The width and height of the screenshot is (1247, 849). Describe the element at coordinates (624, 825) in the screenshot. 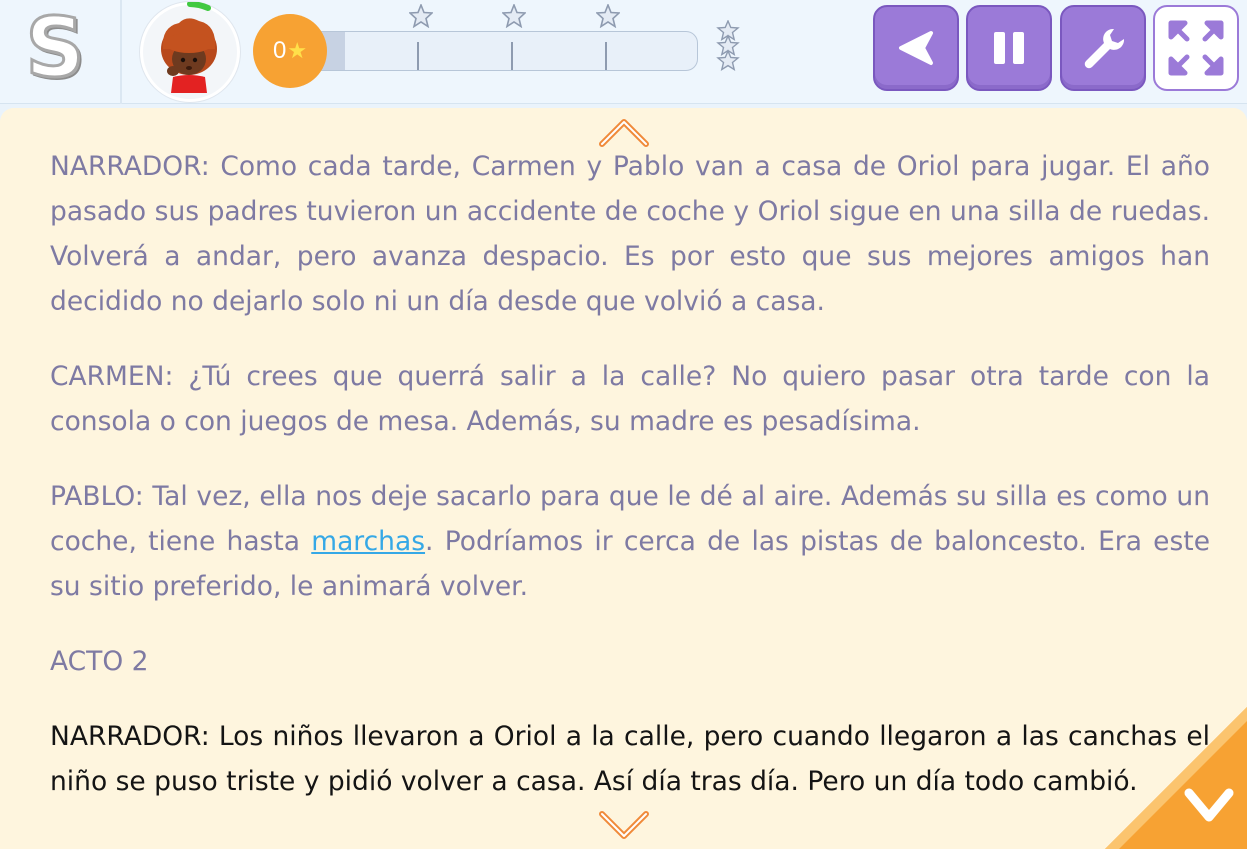

I see `scroll-down-chevron-icon` at that location.